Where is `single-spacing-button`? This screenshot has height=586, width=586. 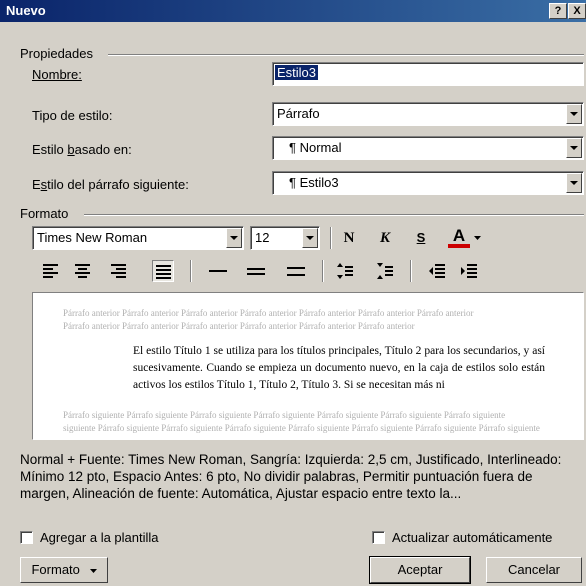
single-spacing-button is located at coordinates (217, 271).